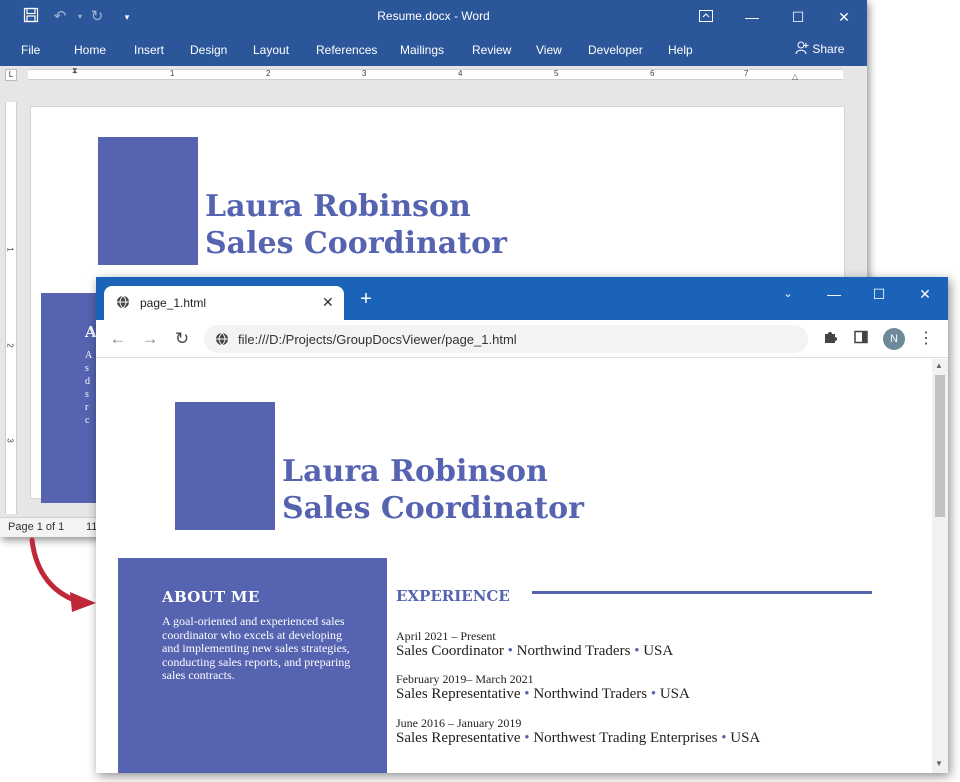 This screenshot has height=782, width=960. What do you see at coordinates (450, 651) in the screenshot?
I see `job-role: Sales Coordinator` at bounding box center [450, 651].